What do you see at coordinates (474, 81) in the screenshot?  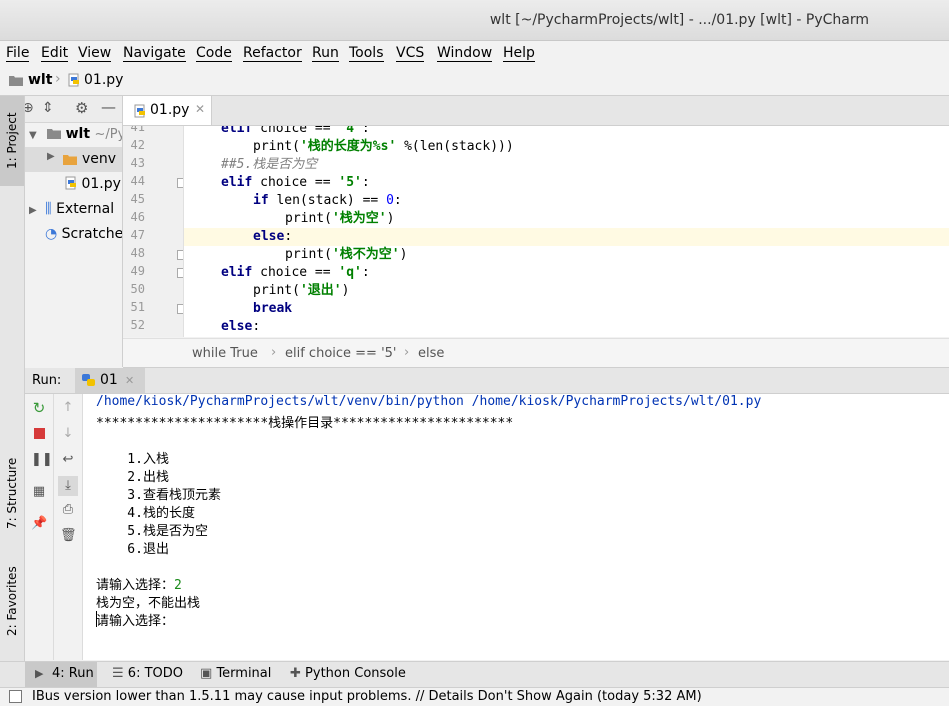 I see `navigation-bar: wlt › 01.py` at bounding box center [474, 81].